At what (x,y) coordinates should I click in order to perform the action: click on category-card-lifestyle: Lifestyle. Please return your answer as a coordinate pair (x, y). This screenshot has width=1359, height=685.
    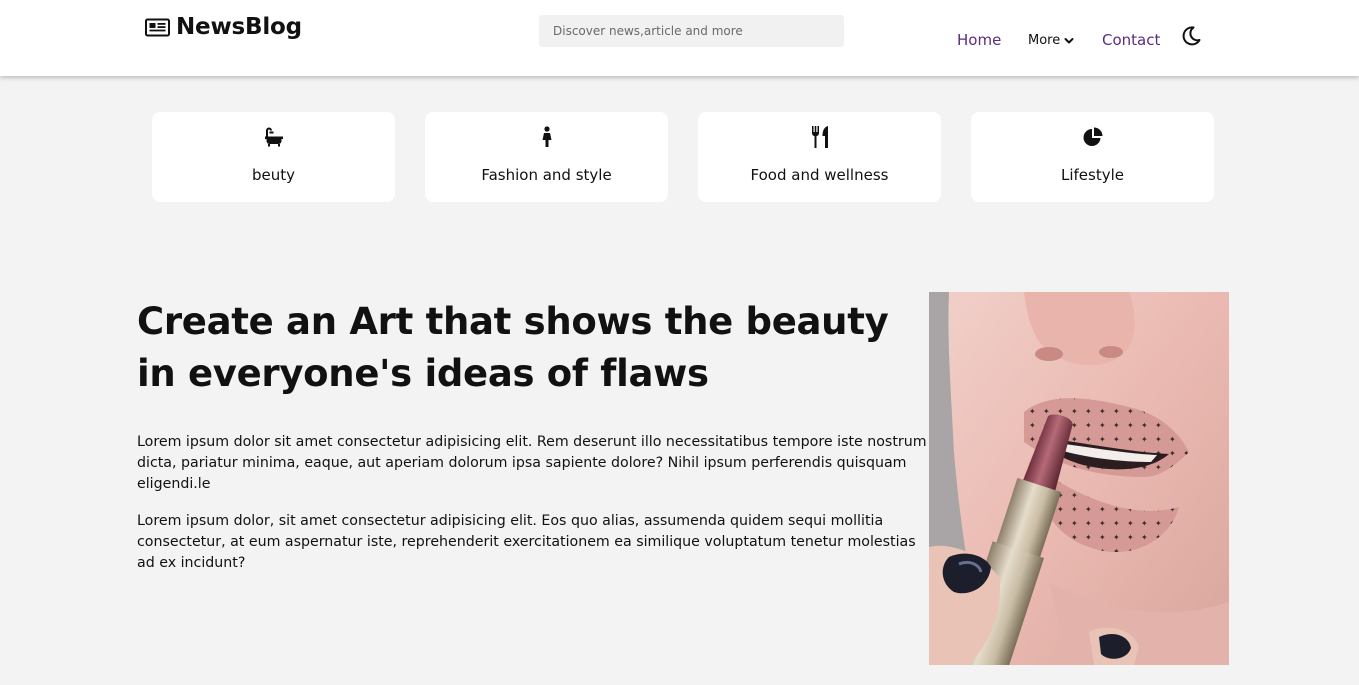
    Looking at the image, I should click on (1092, 157).